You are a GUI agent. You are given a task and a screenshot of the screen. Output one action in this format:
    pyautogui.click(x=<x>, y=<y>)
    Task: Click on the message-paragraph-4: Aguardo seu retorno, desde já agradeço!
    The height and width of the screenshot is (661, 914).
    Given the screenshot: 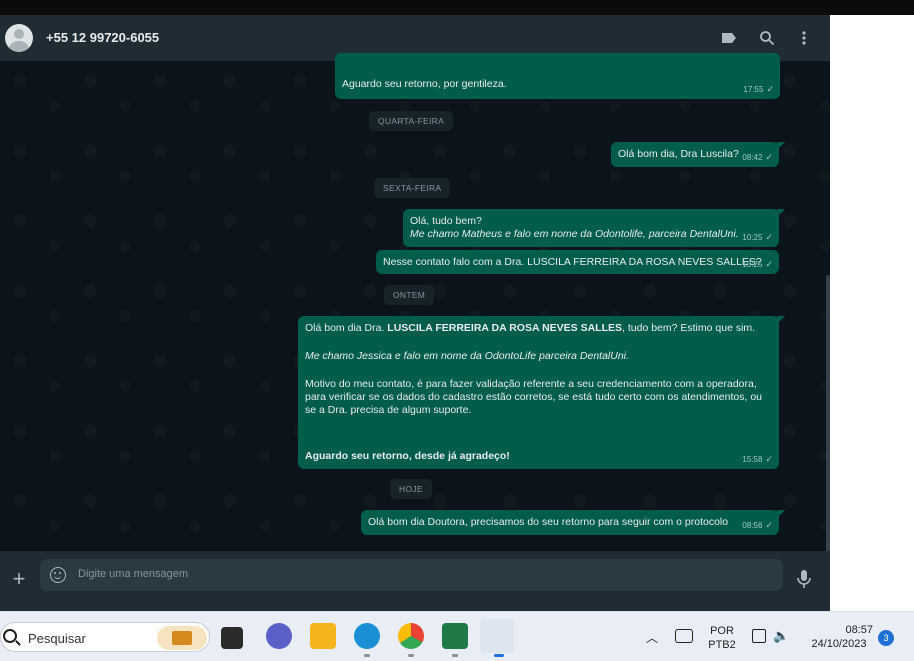 What is the action you would take?
    pyautogui.click(x=407, y=456)
    